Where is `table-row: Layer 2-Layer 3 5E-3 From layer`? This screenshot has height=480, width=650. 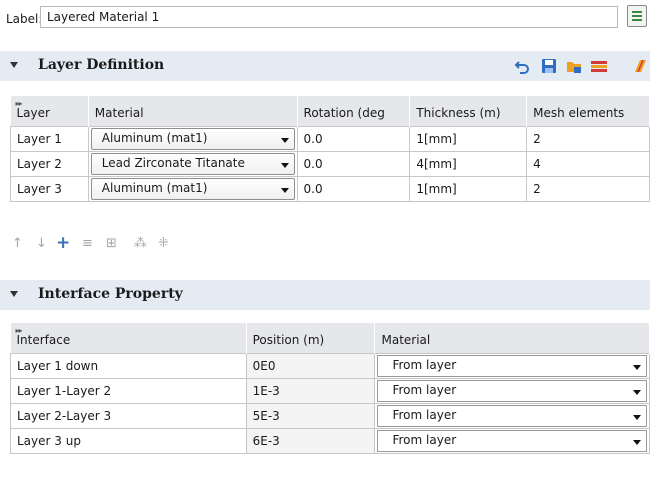
table-row: Layer 2-Layer 3 5E-3 From layer is located at coordinates (330, 415).